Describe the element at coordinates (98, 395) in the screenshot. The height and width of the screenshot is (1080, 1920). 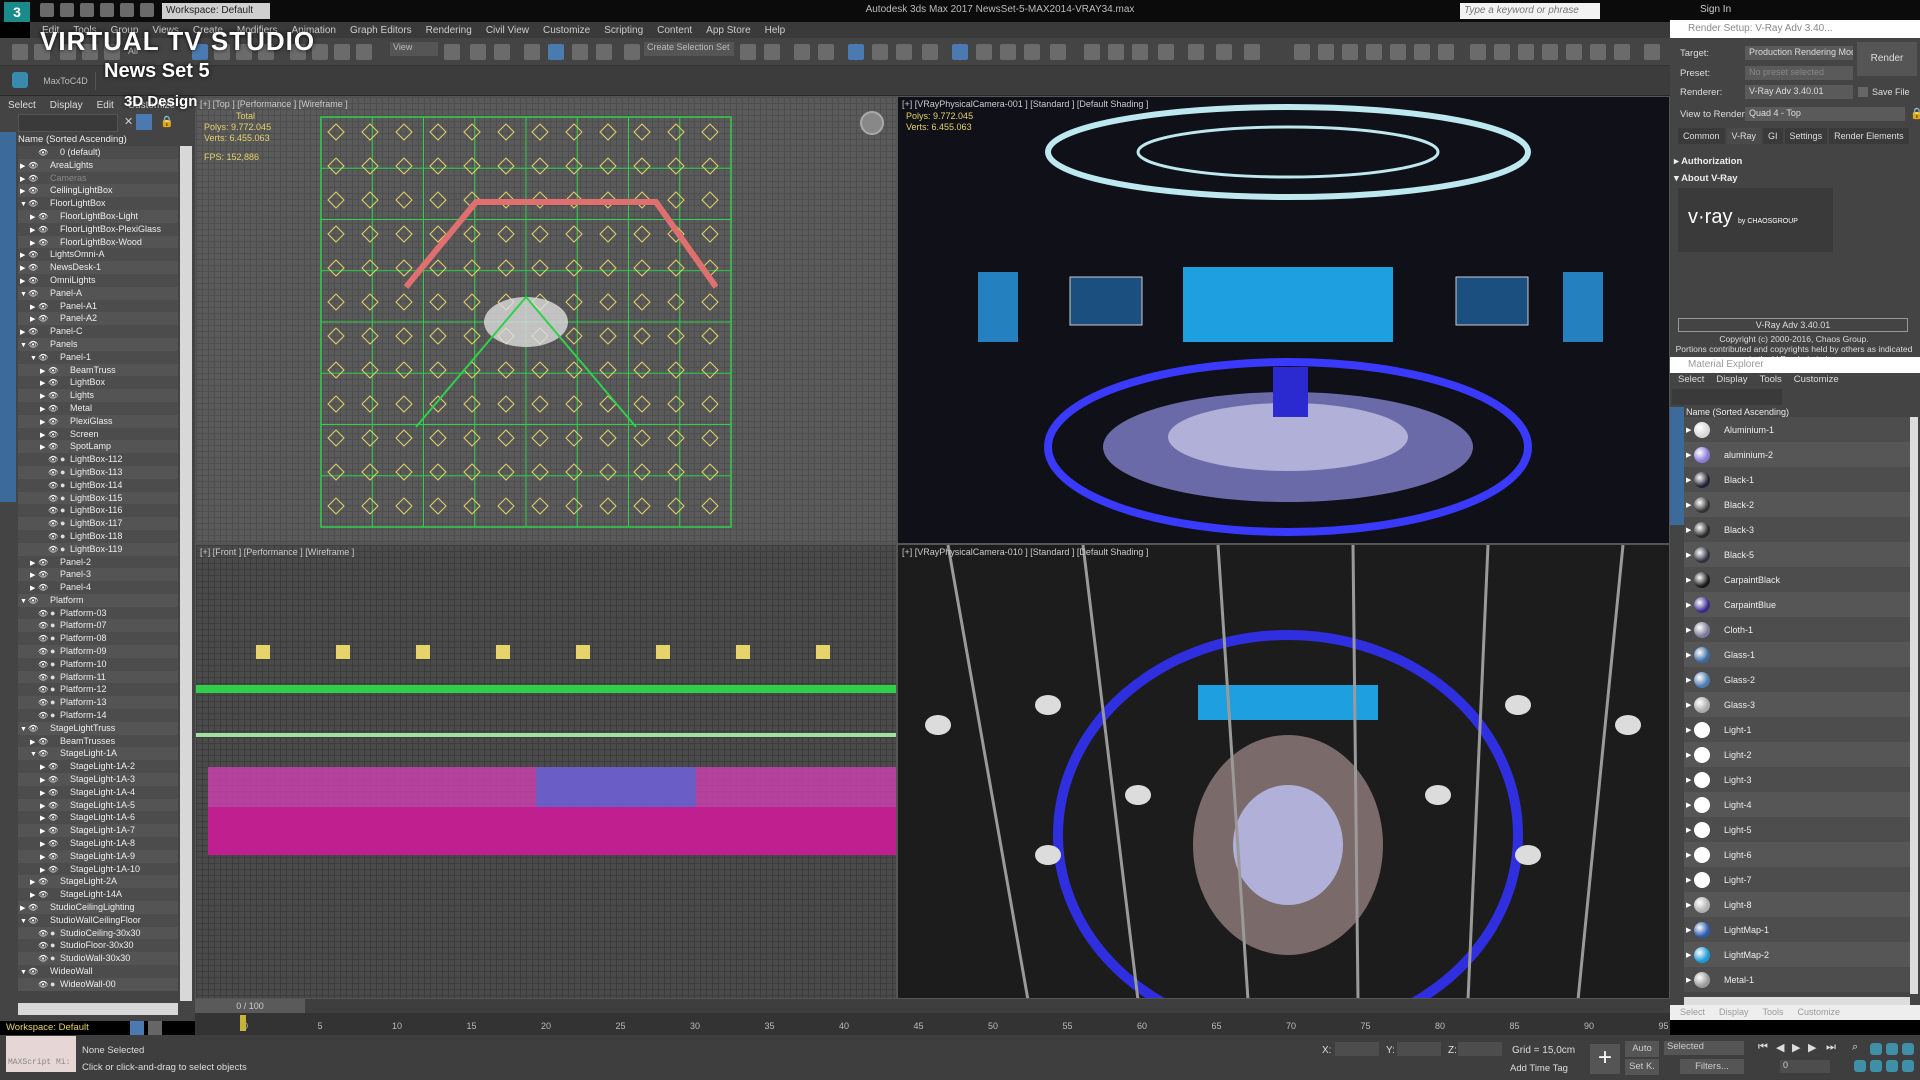
I see `scene-tree-item: ▶ 👁 Lights` at that location.